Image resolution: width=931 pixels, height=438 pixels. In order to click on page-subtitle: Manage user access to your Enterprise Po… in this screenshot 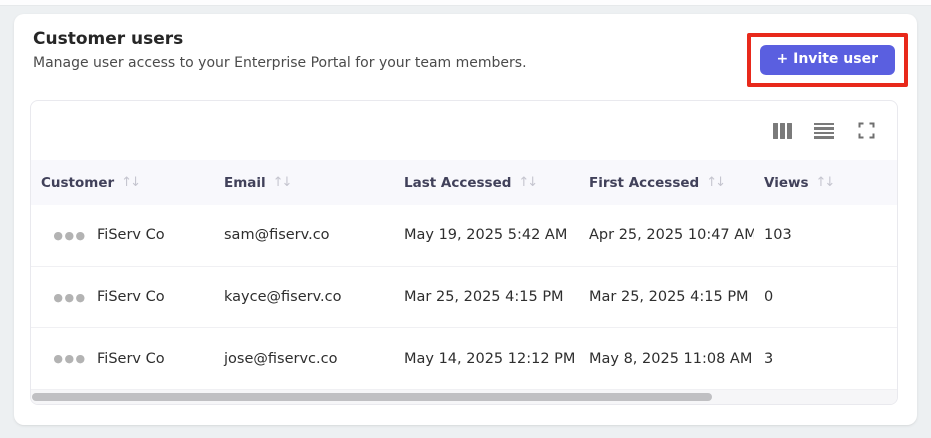, I will do `click(280, 62)`.